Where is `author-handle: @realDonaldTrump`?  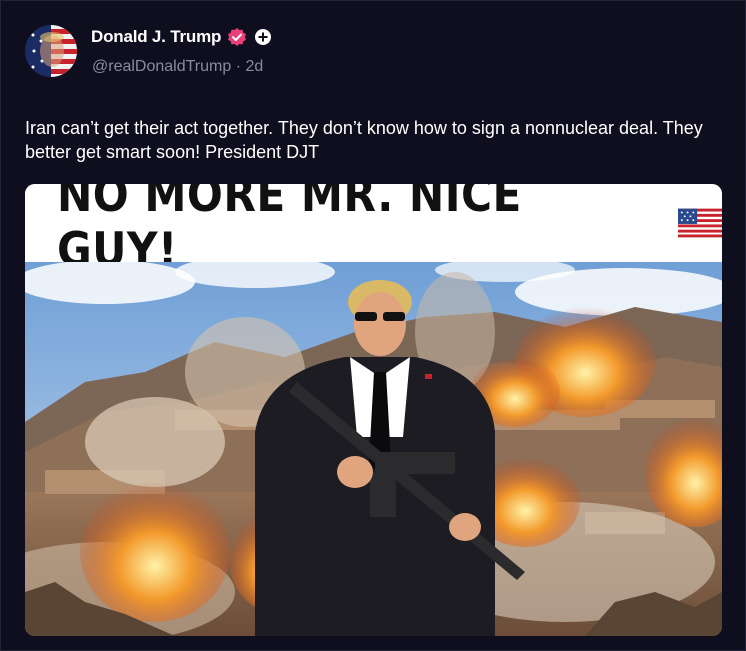
author-handle: @realDonaldTrump is located at coordinates (161, 66).